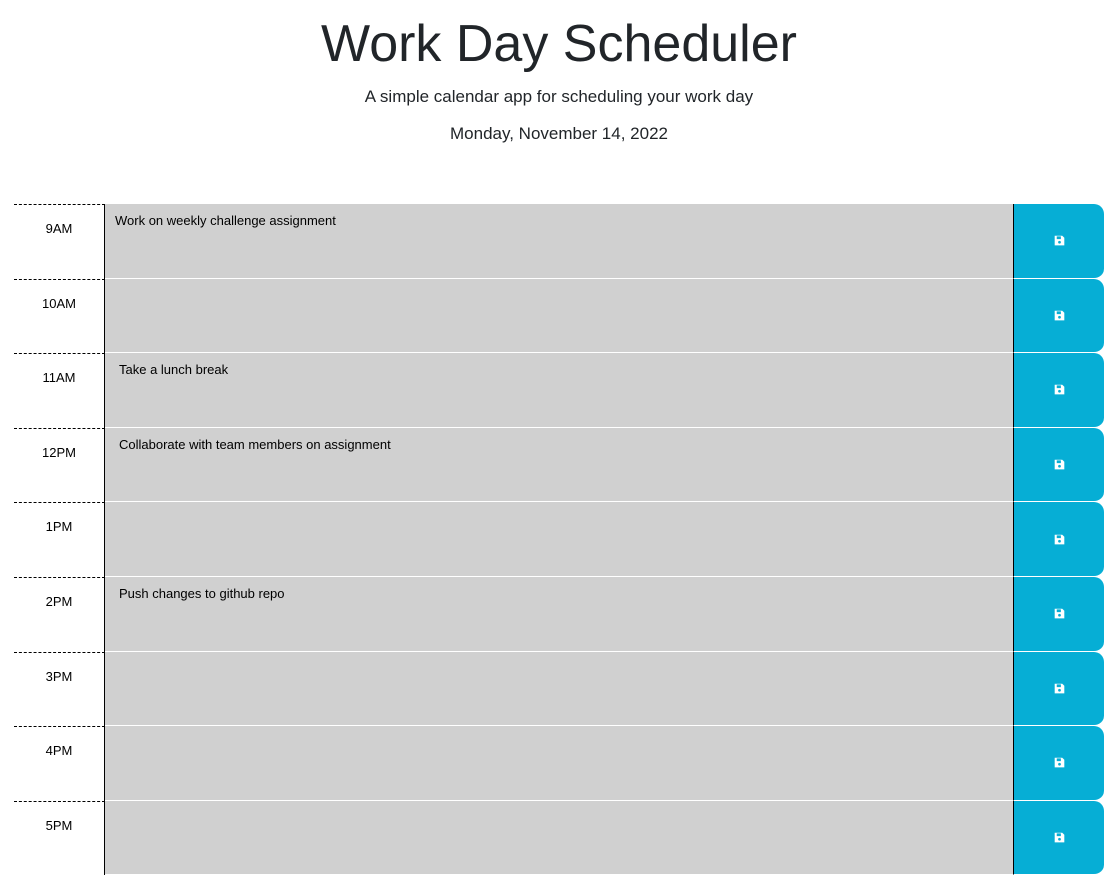 Image resolution: width=1120 pixels, height=886 pixels. I want to click on timeblock-row-2pm: 2PM Push changes to github repo, so click(559, 614).